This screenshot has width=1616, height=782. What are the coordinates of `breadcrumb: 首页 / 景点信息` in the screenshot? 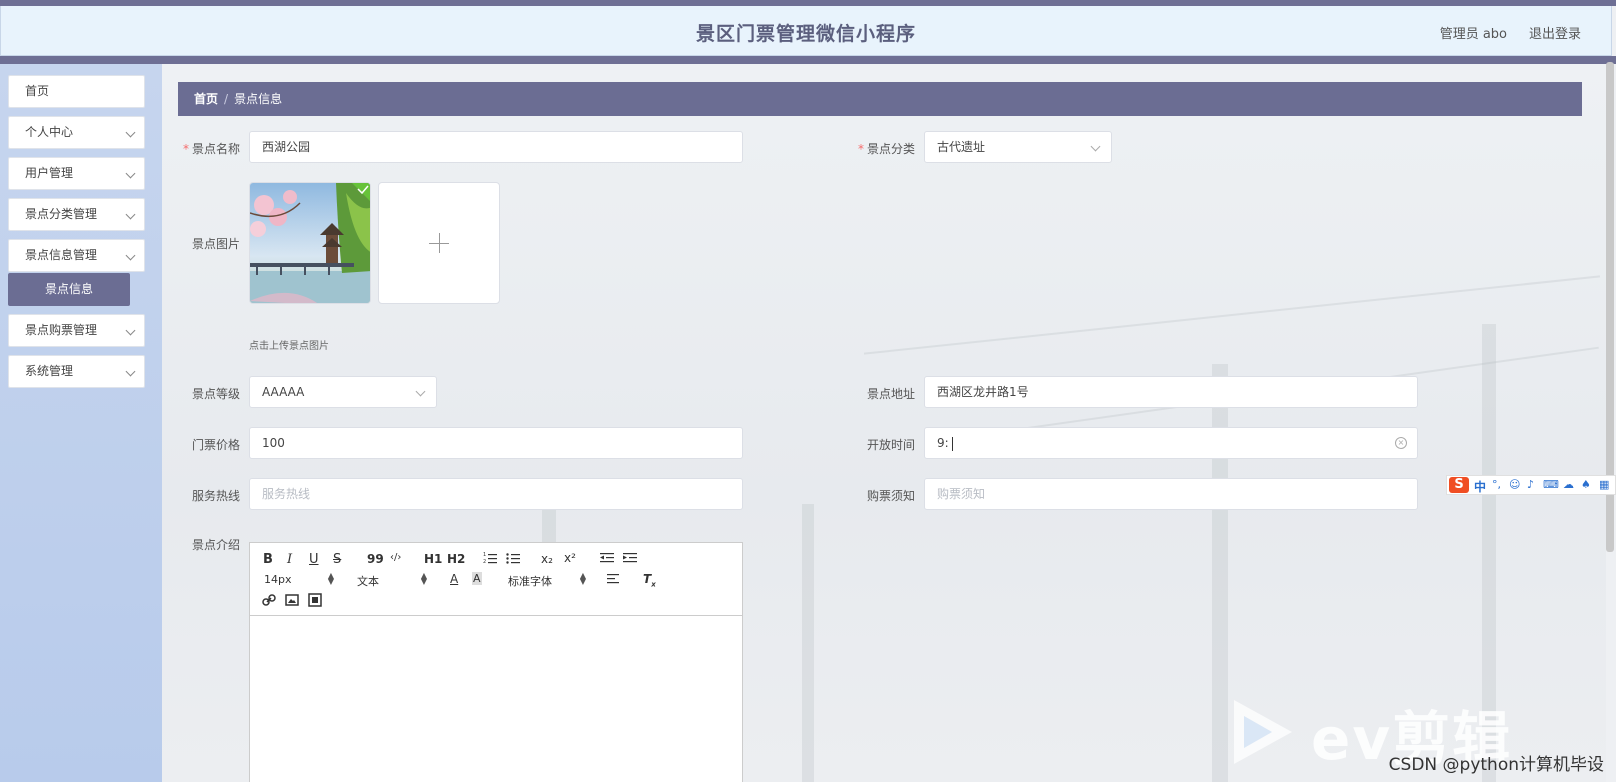 It's located at (880, 99).